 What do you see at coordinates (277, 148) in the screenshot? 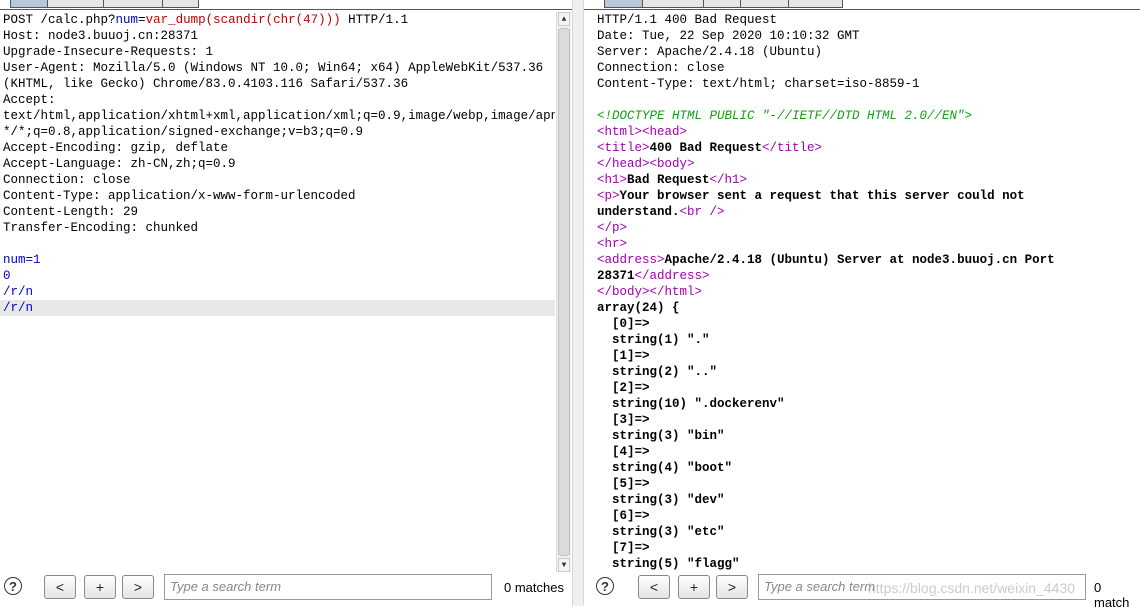
I see `code-line: Accept-Encoding: gzip, deflate` at bounding box center [277, 148].